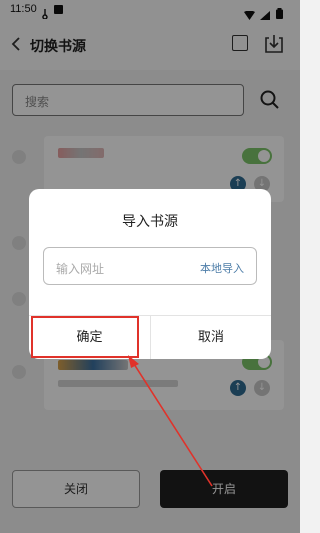 The width and height of the screenshot is (320, 533). I want to click on local-import-link: 本地导入, so click(222, 268).